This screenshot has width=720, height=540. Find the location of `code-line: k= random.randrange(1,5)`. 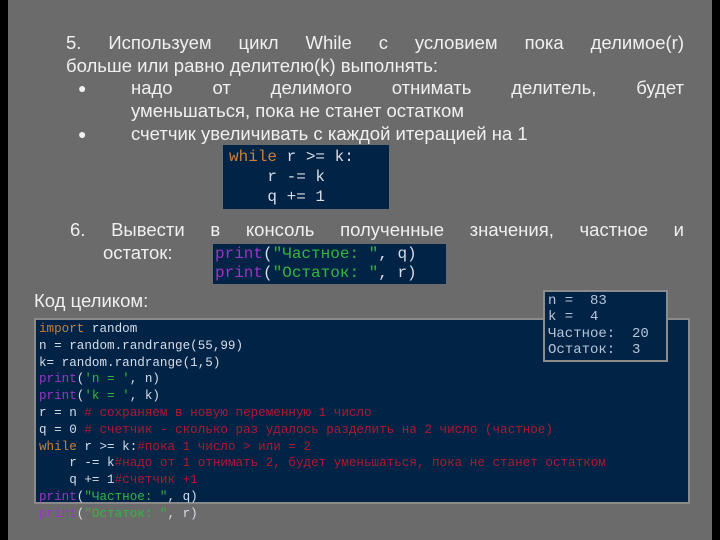

code-line: k= random.randrange(1,5) is located at coordinates (130, 362).